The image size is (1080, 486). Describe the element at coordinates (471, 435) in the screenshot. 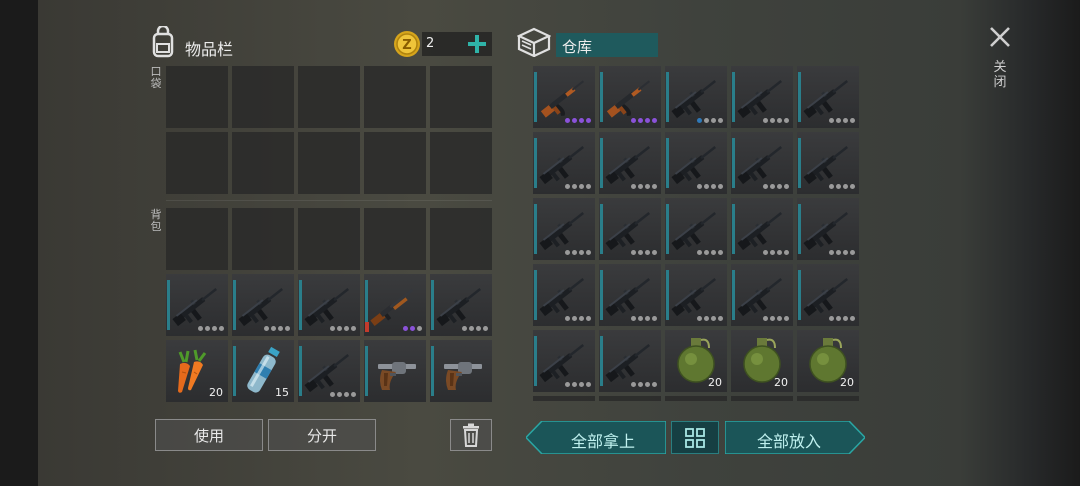

I see `trash-button` at that location.